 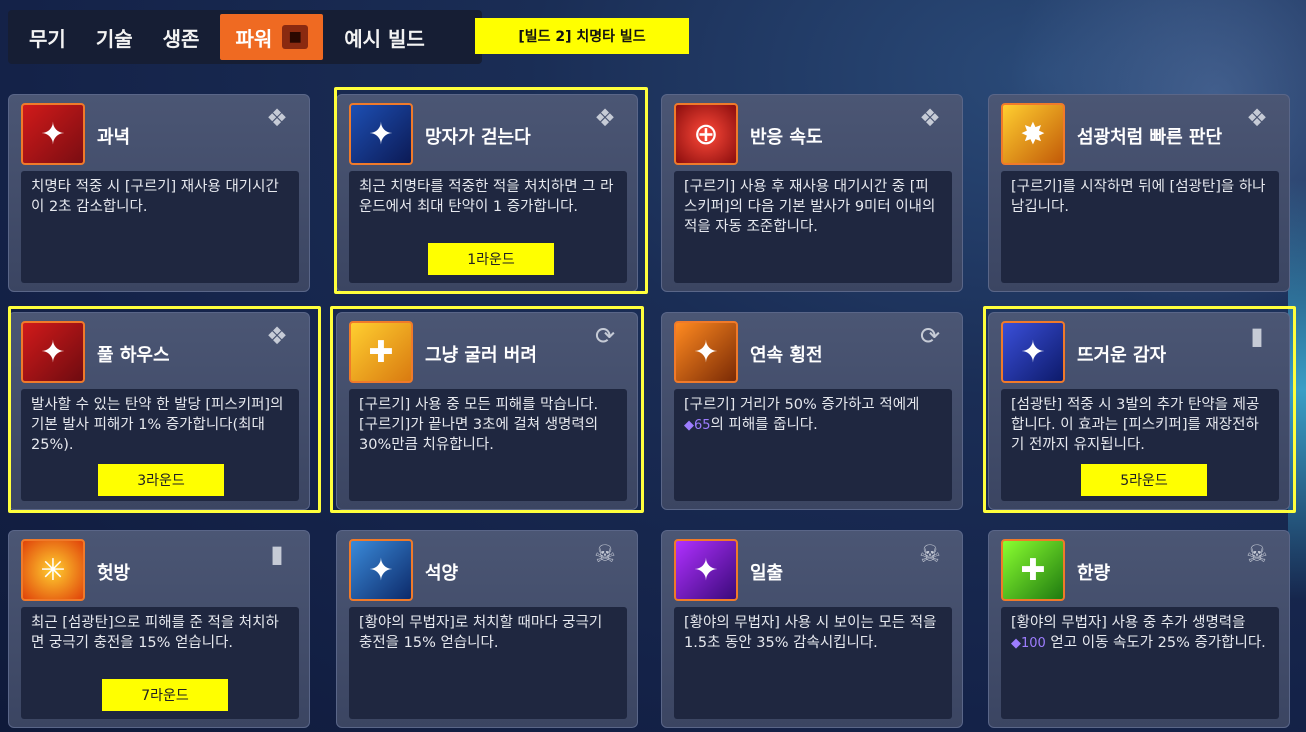 I want to click on power-description-text: 의 피해를 줍니다., so click(x=764, y=425).